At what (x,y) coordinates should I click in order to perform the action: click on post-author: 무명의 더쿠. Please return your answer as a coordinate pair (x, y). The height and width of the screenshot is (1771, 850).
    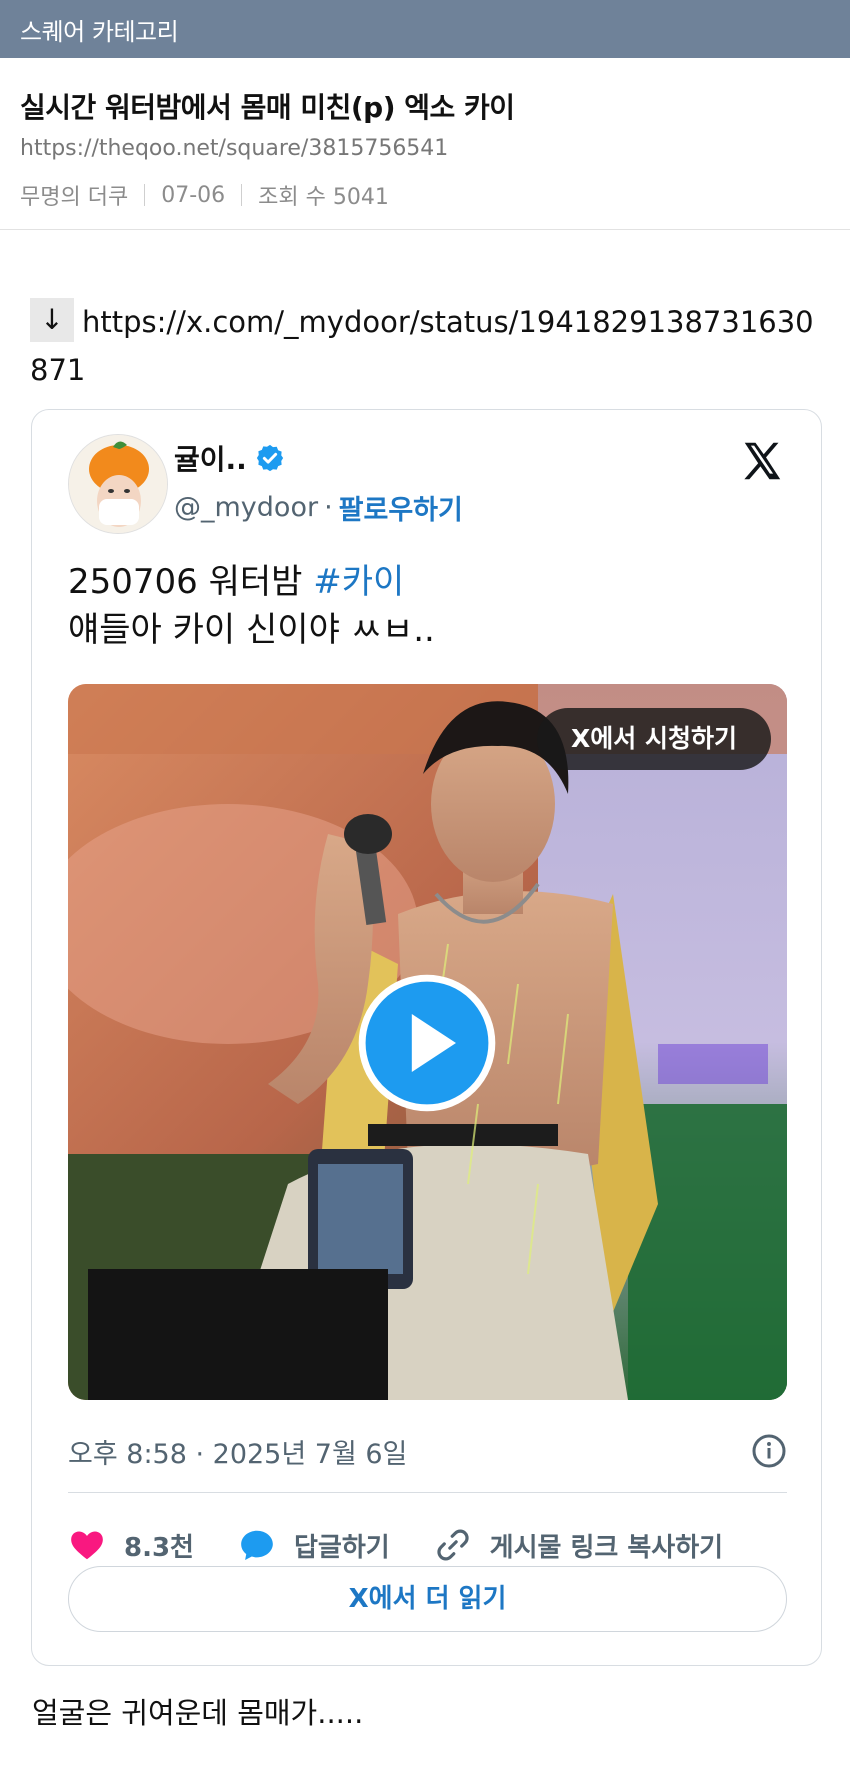
    Looking at the image, I should click on (74, 195).